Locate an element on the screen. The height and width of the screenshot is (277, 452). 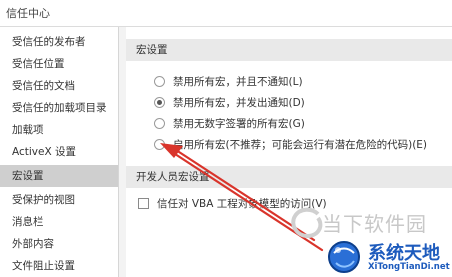
watermark-xitongtiandi: 系统天地 XiTongTianDi.net is located at coordinates (374, 257).